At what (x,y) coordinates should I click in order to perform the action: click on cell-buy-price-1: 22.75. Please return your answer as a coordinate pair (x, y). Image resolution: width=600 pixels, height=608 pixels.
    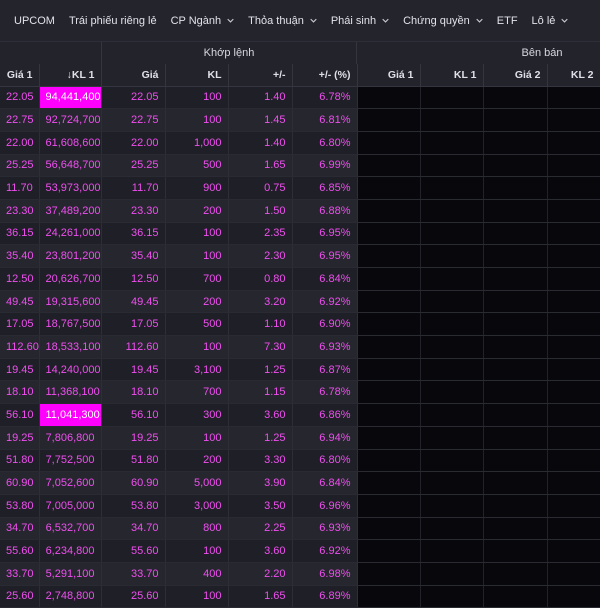
    Looking at the image, I should click on (20, 120).